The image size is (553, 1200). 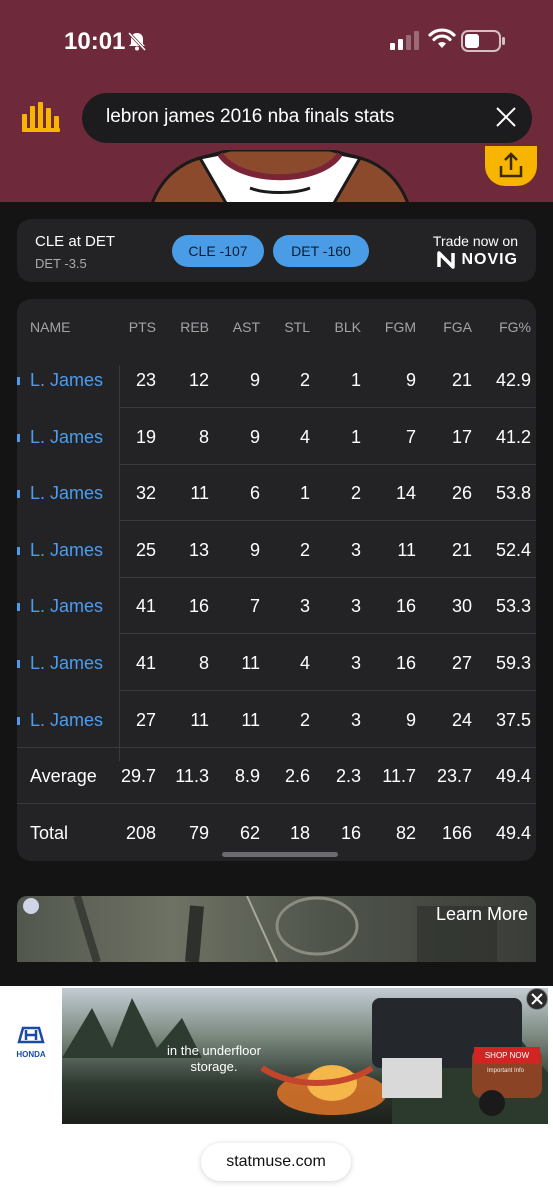 What do you see at coordinates (515, 327) in the screenshot?
I see `col-fgp: FG%` at bounding box center [515, 327].